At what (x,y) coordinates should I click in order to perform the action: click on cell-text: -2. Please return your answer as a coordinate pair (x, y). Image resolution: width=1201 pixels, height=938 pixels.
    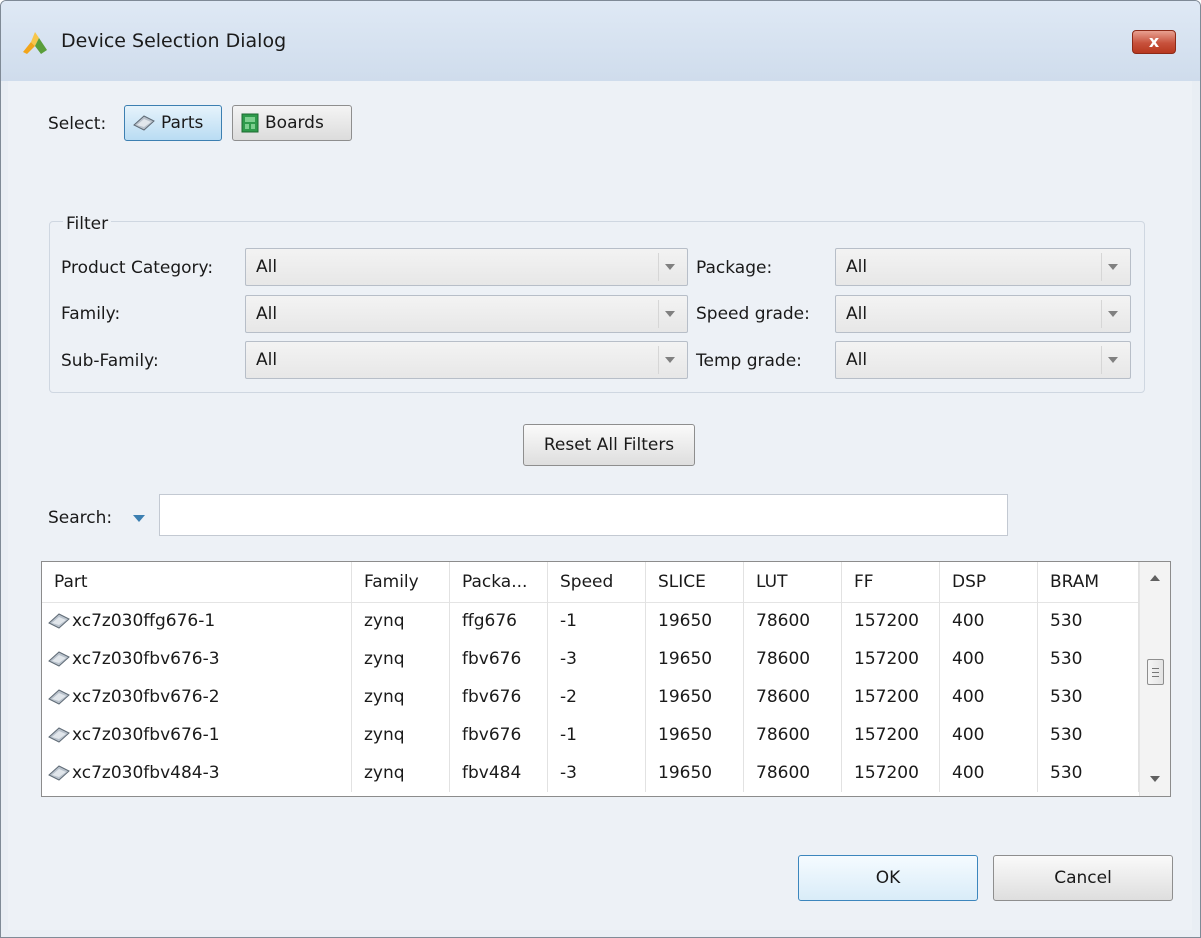
    Looking at the image, I should click on (568, 697).